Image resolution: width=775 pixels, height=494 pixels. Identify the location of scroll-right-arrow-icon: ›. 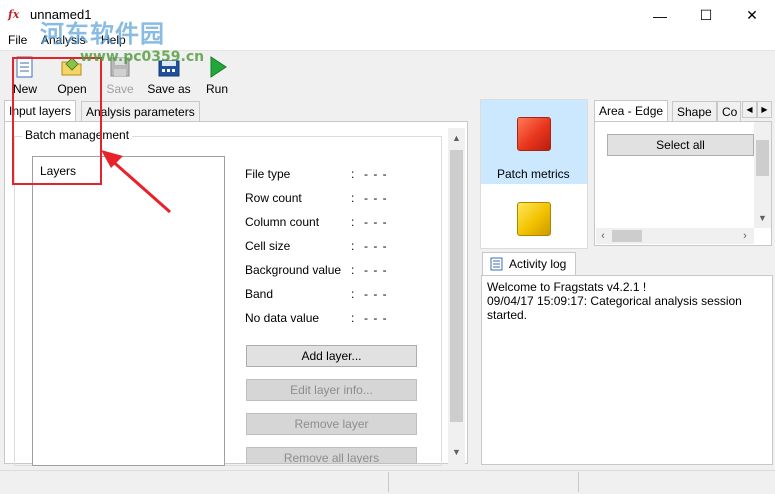
(745, 236).